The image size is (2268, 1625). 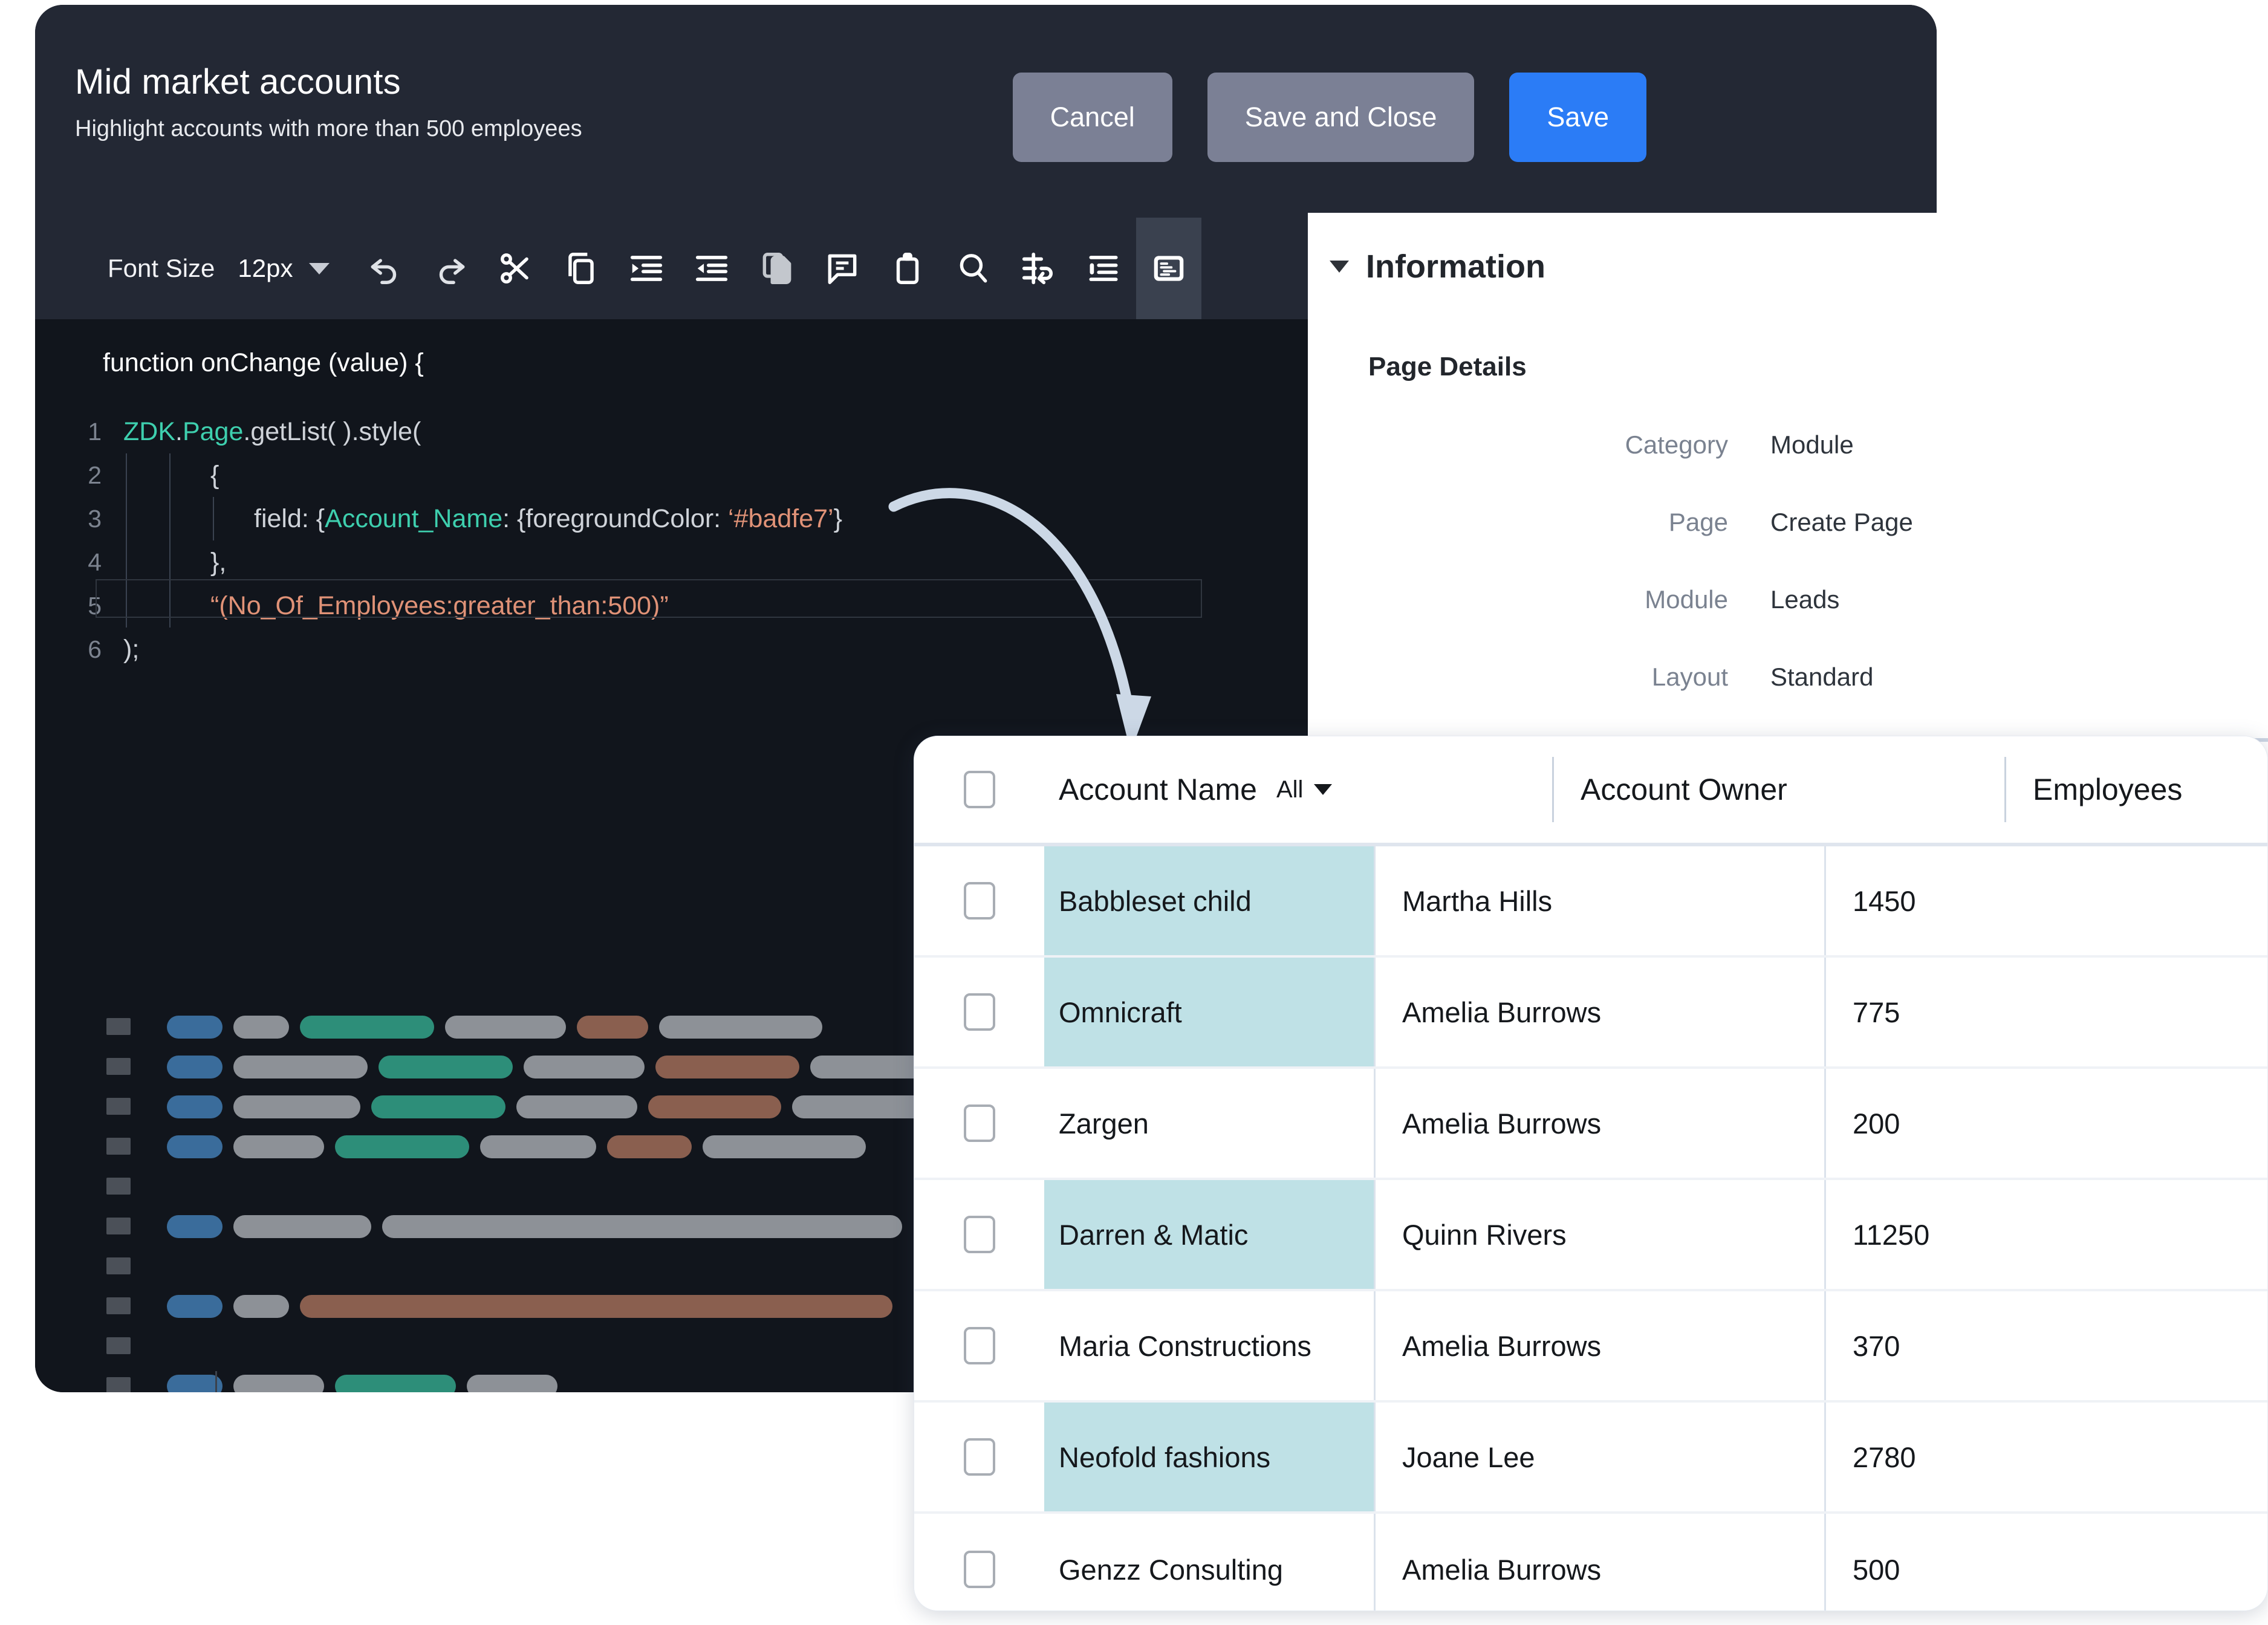 I want to click on line-number: 5, so click(x=95, y=605).